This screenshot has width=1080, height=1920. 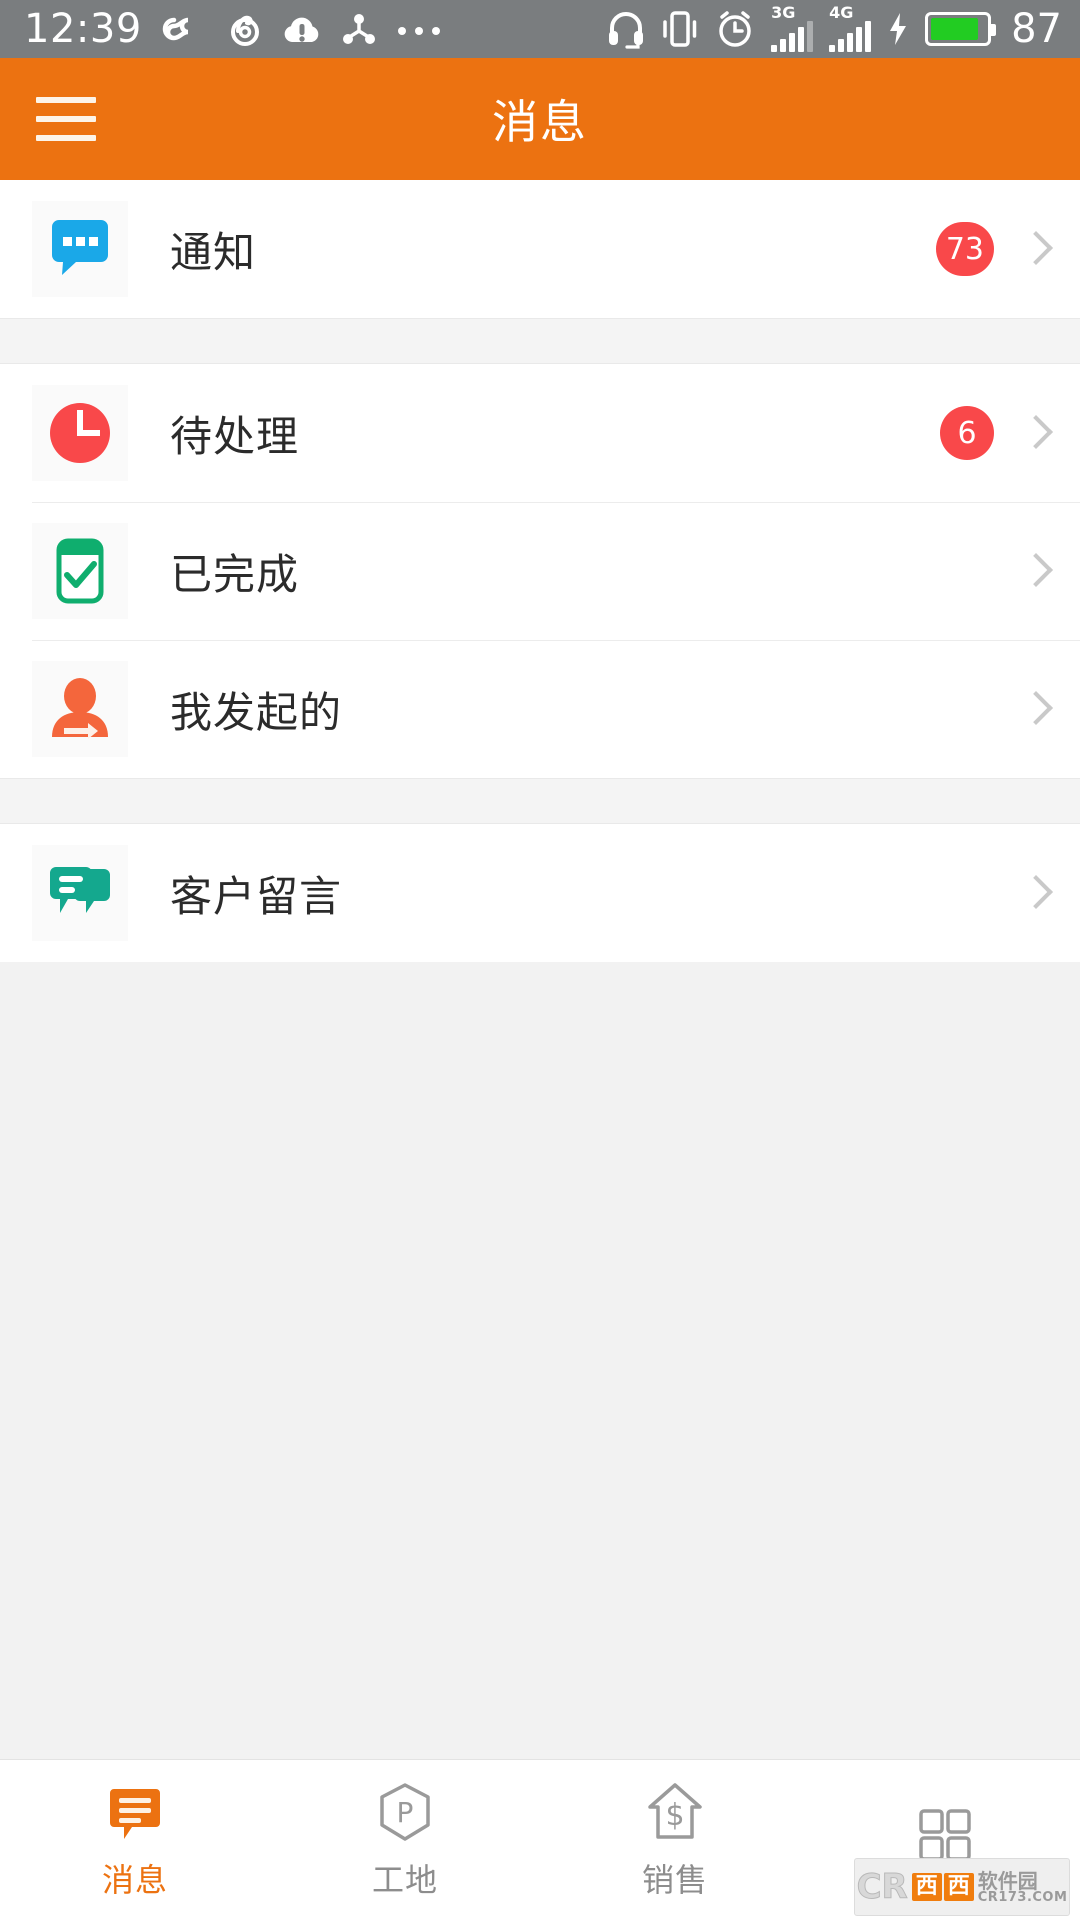 What do you see at coordinates (540, 433) in the screenshot?
I see `list-item-pending: 待处理 6` at bounding box center [540, 433].